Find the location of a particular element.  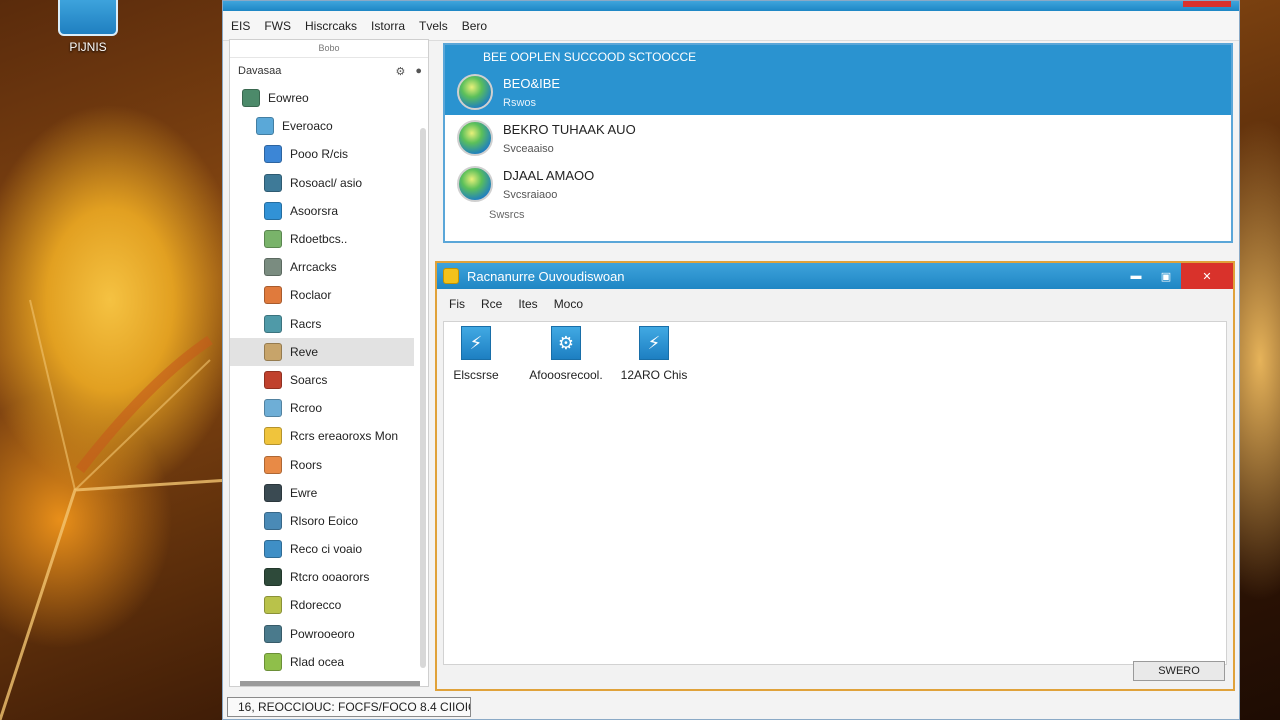

tree-item-label: Roors is located at coordinates (306, 464).